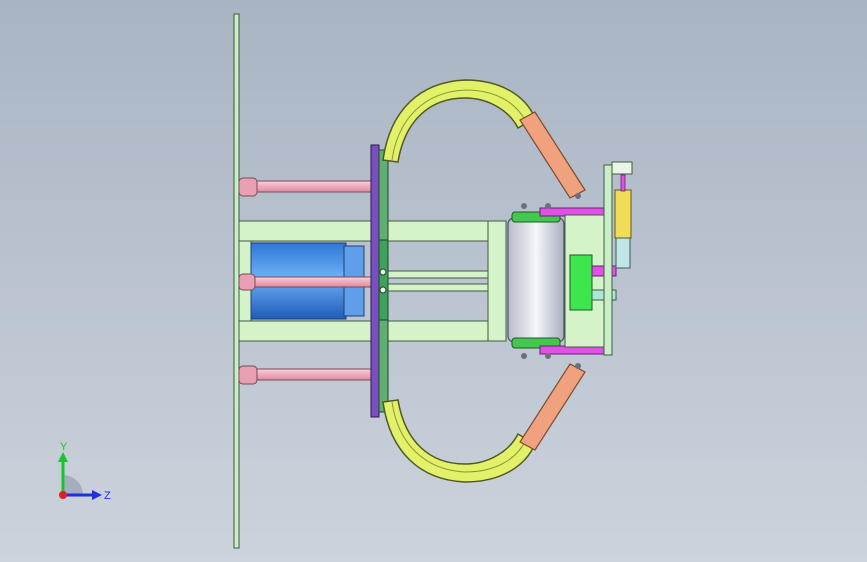  Describe the element at coordinates (84, 471) in the screenshot. I see `coordinate-triad: Y Z` at that location.